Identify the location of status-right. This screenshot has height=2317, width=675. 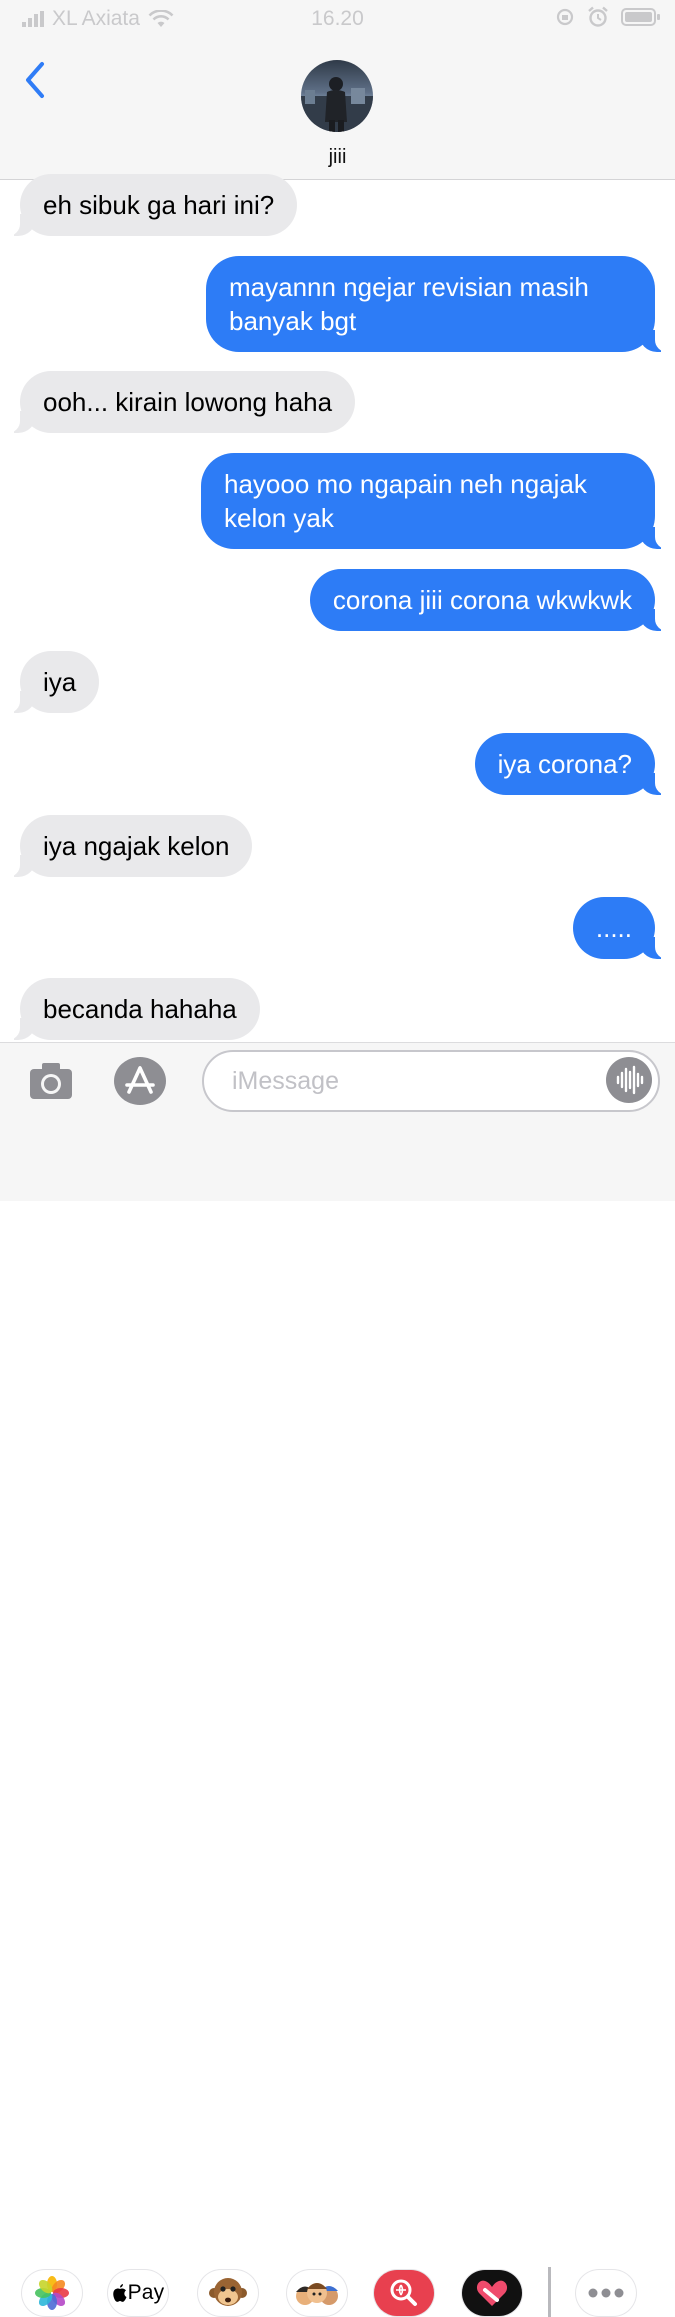
(608, 17).